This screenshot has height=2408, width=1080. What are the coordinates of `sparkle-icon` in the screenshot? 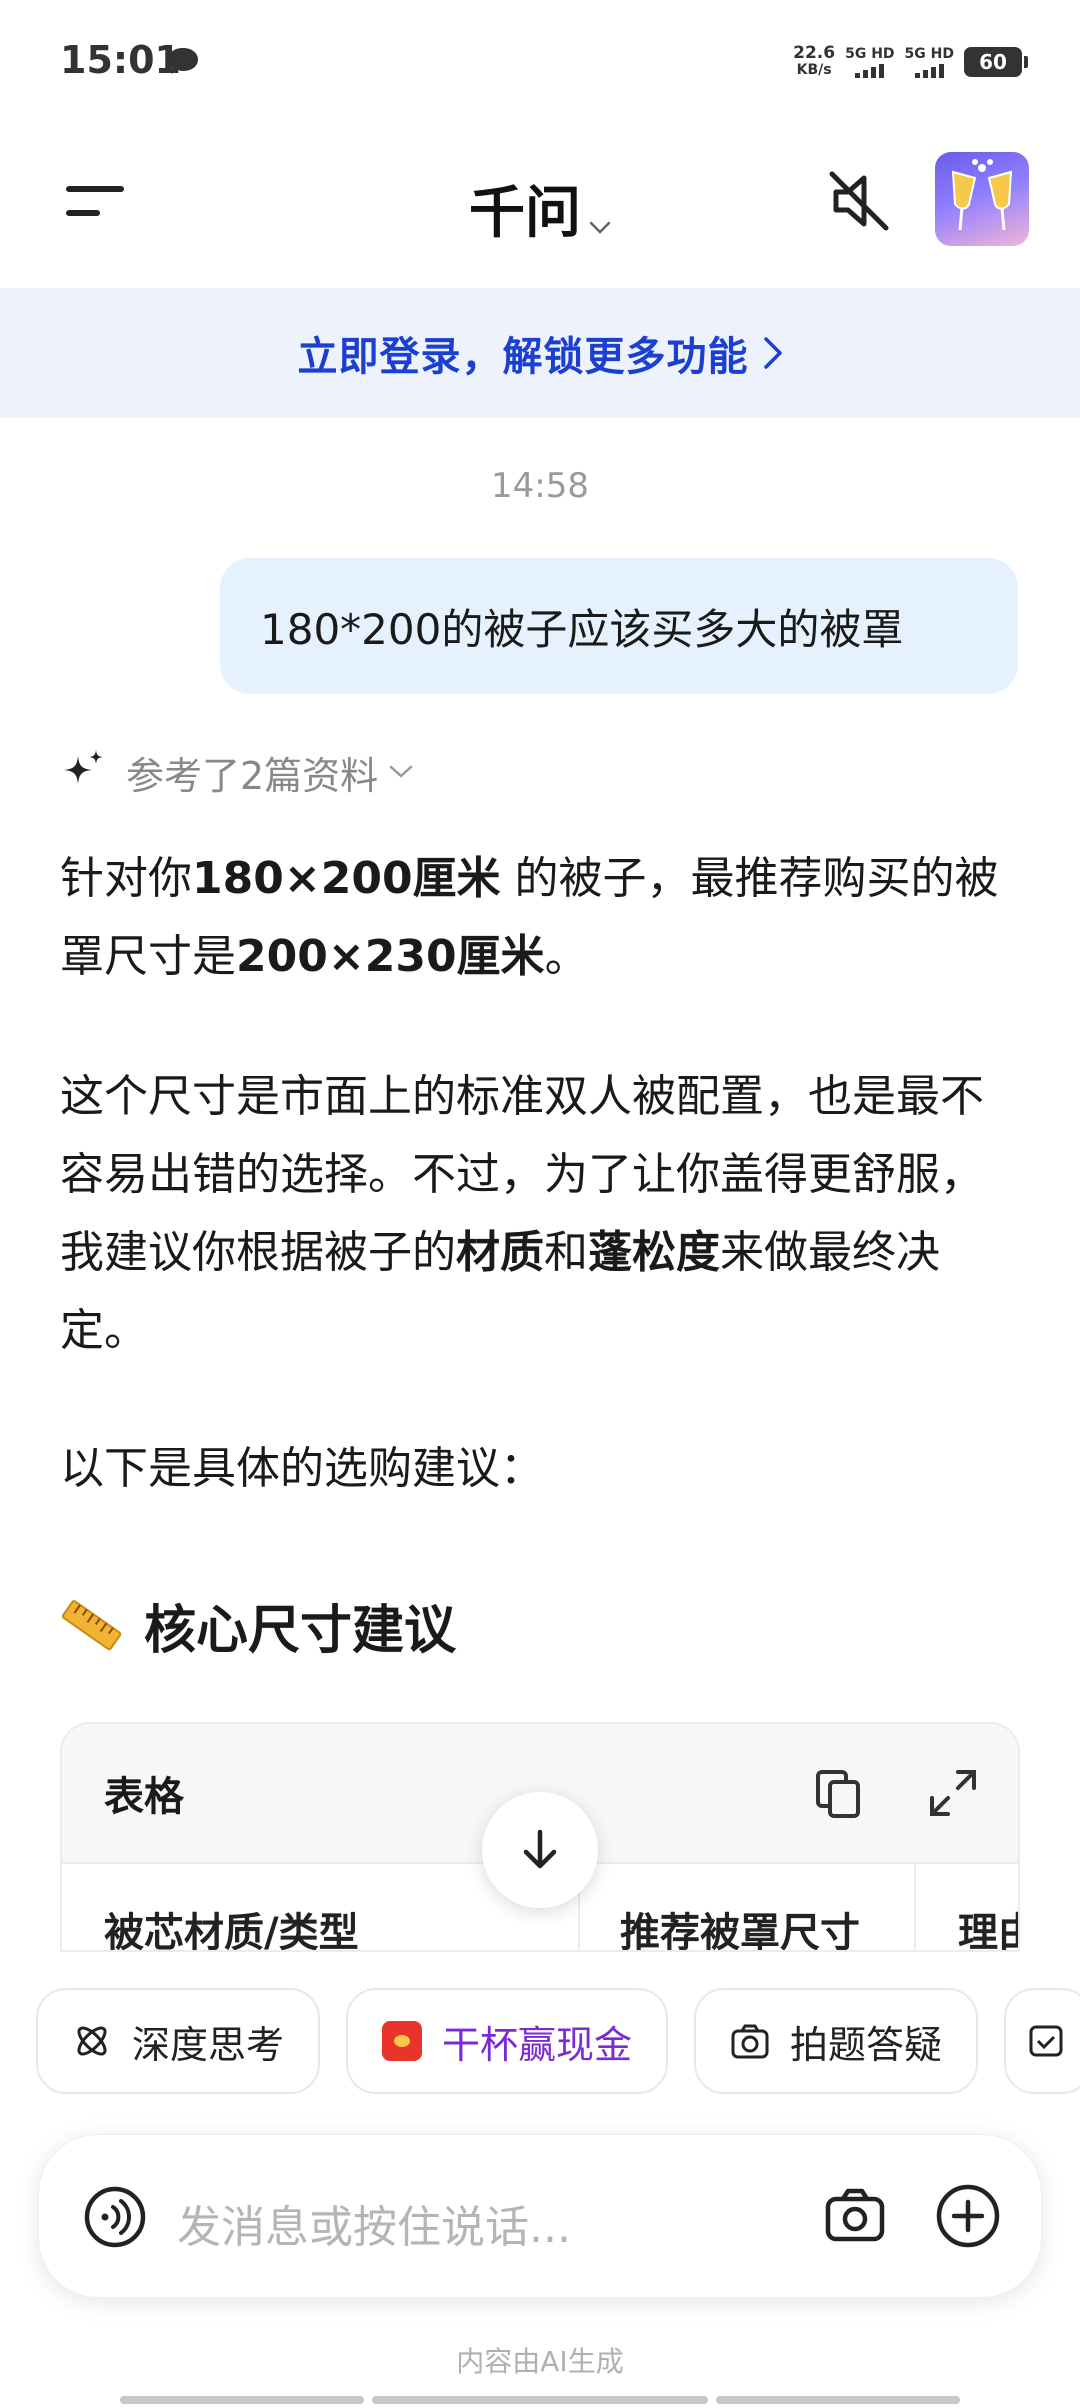 It's located at (83, 767).